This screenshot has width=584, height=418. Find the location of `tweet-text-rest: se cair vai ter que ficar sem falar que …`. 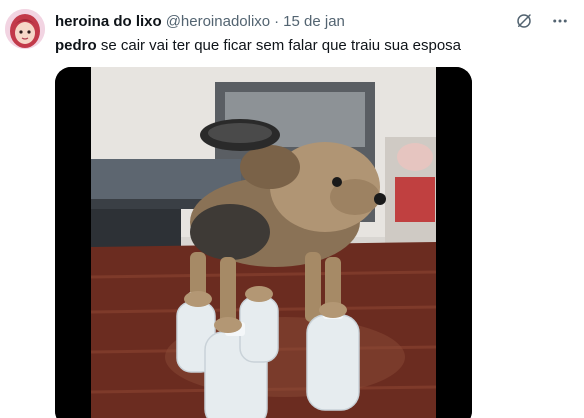

tweet-text-rest: se cair vai ter que ficar sem falar que … is located at coordinates (279, 45).